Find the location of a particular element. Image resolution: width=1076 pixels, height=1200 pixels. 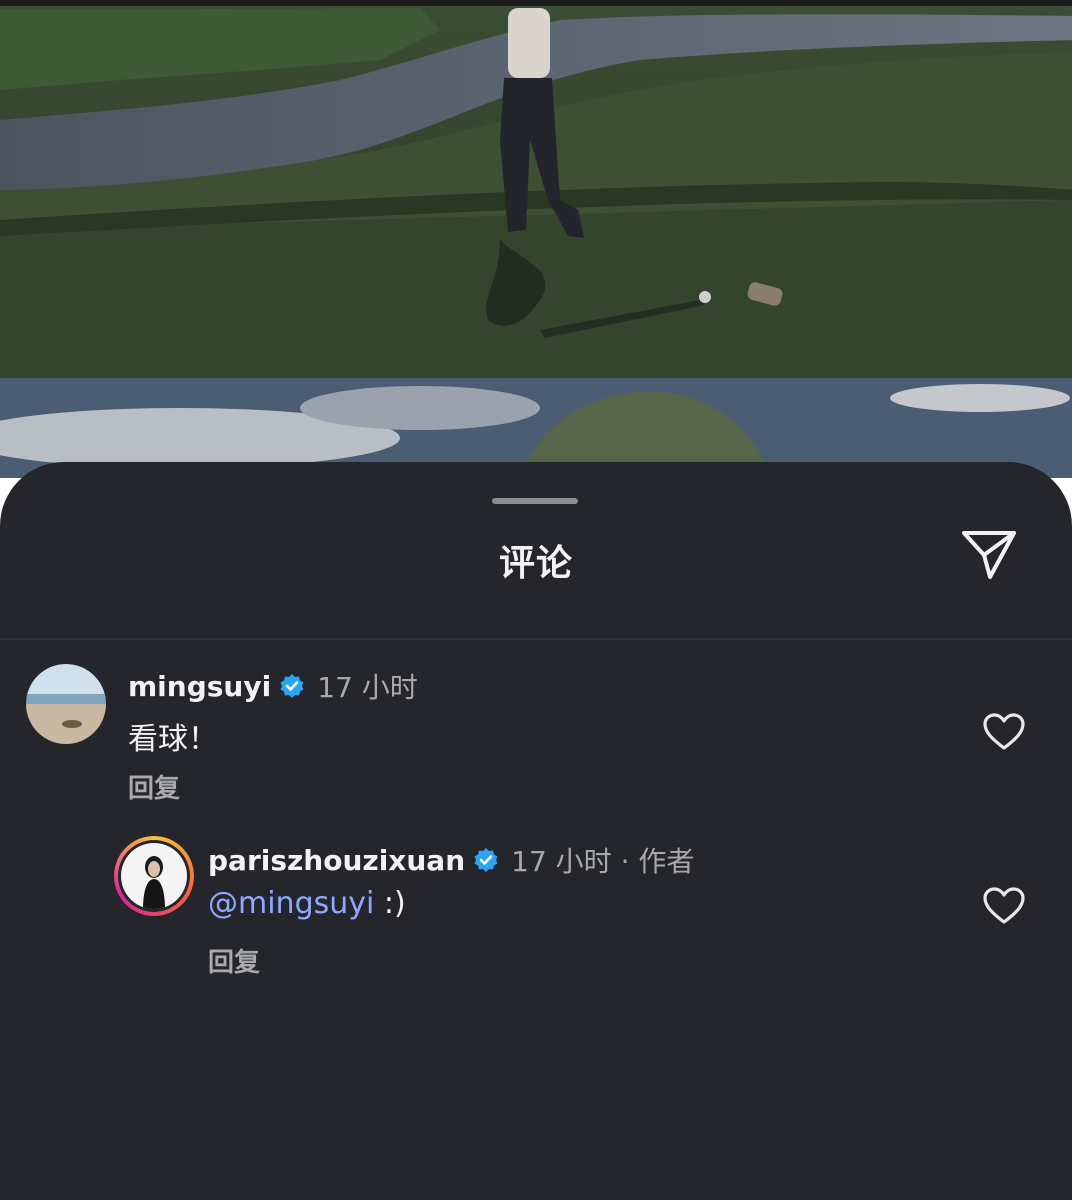

comment-text: @mingsuyi :) is located at coordinates (307, 903).